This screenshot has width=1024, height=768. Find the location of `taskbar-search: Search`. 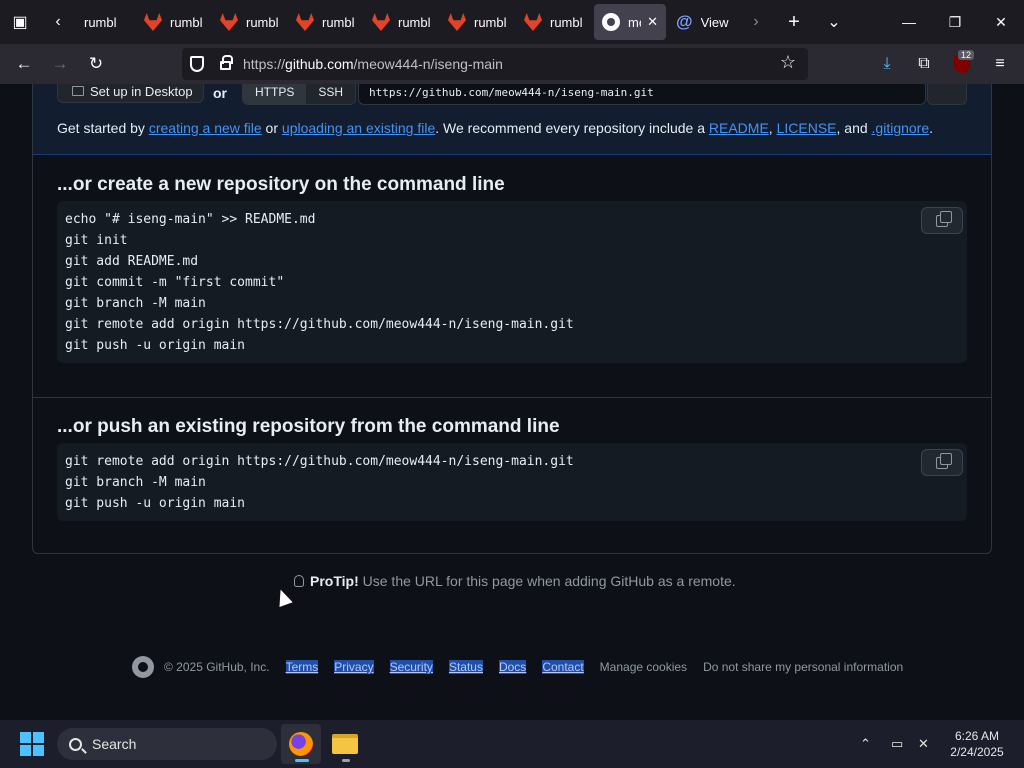

taskbar-search: Search is located at coordinates (167, 744).